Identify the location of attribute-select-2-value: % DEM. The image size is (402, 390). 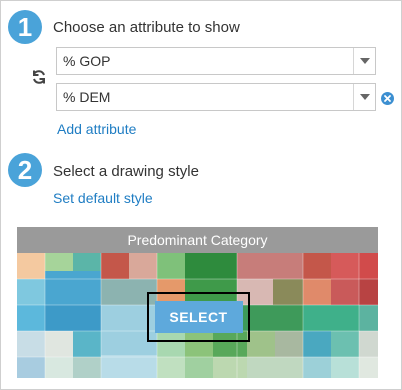
(87, 97).